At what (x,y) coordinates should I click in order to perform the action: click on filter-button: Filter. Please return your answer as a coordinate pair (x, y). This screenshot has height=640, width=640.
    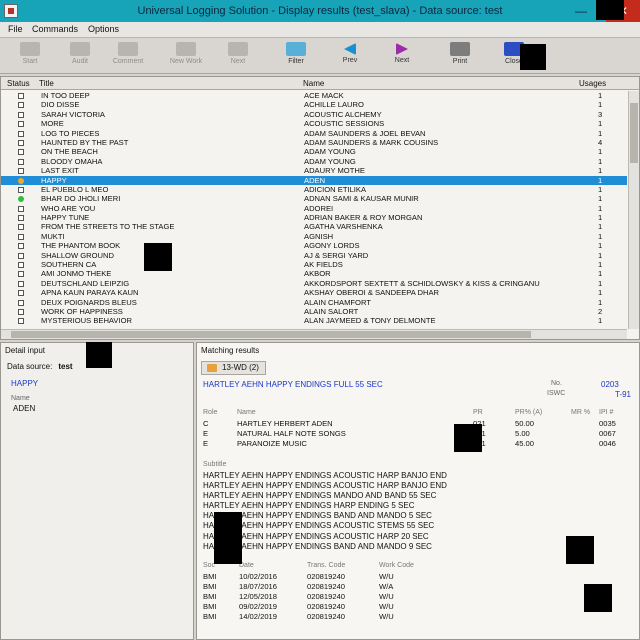
    Looking at the image, I should click on (296, 56).